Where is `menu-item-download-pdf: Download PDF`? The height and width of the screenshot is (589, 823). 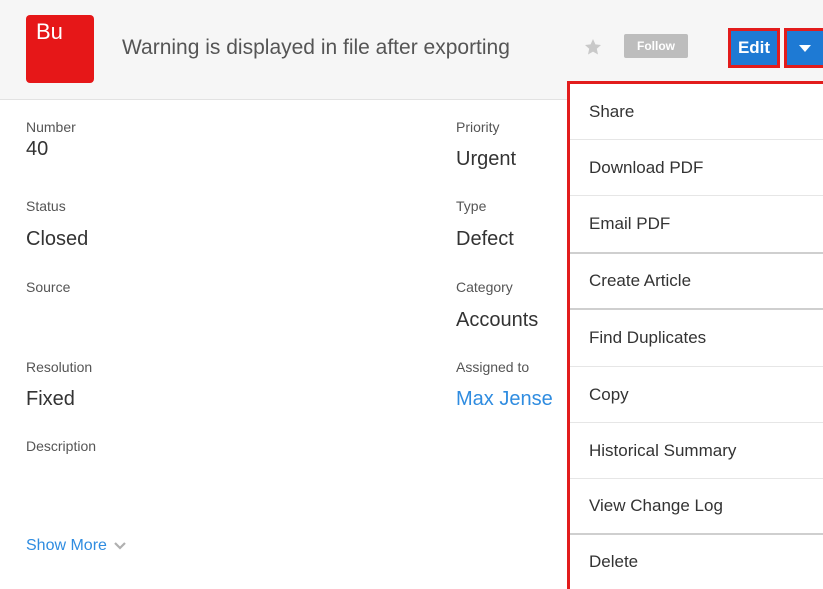 menu-item-download-pdf: Download PDF is located at coordinates (696, 168).